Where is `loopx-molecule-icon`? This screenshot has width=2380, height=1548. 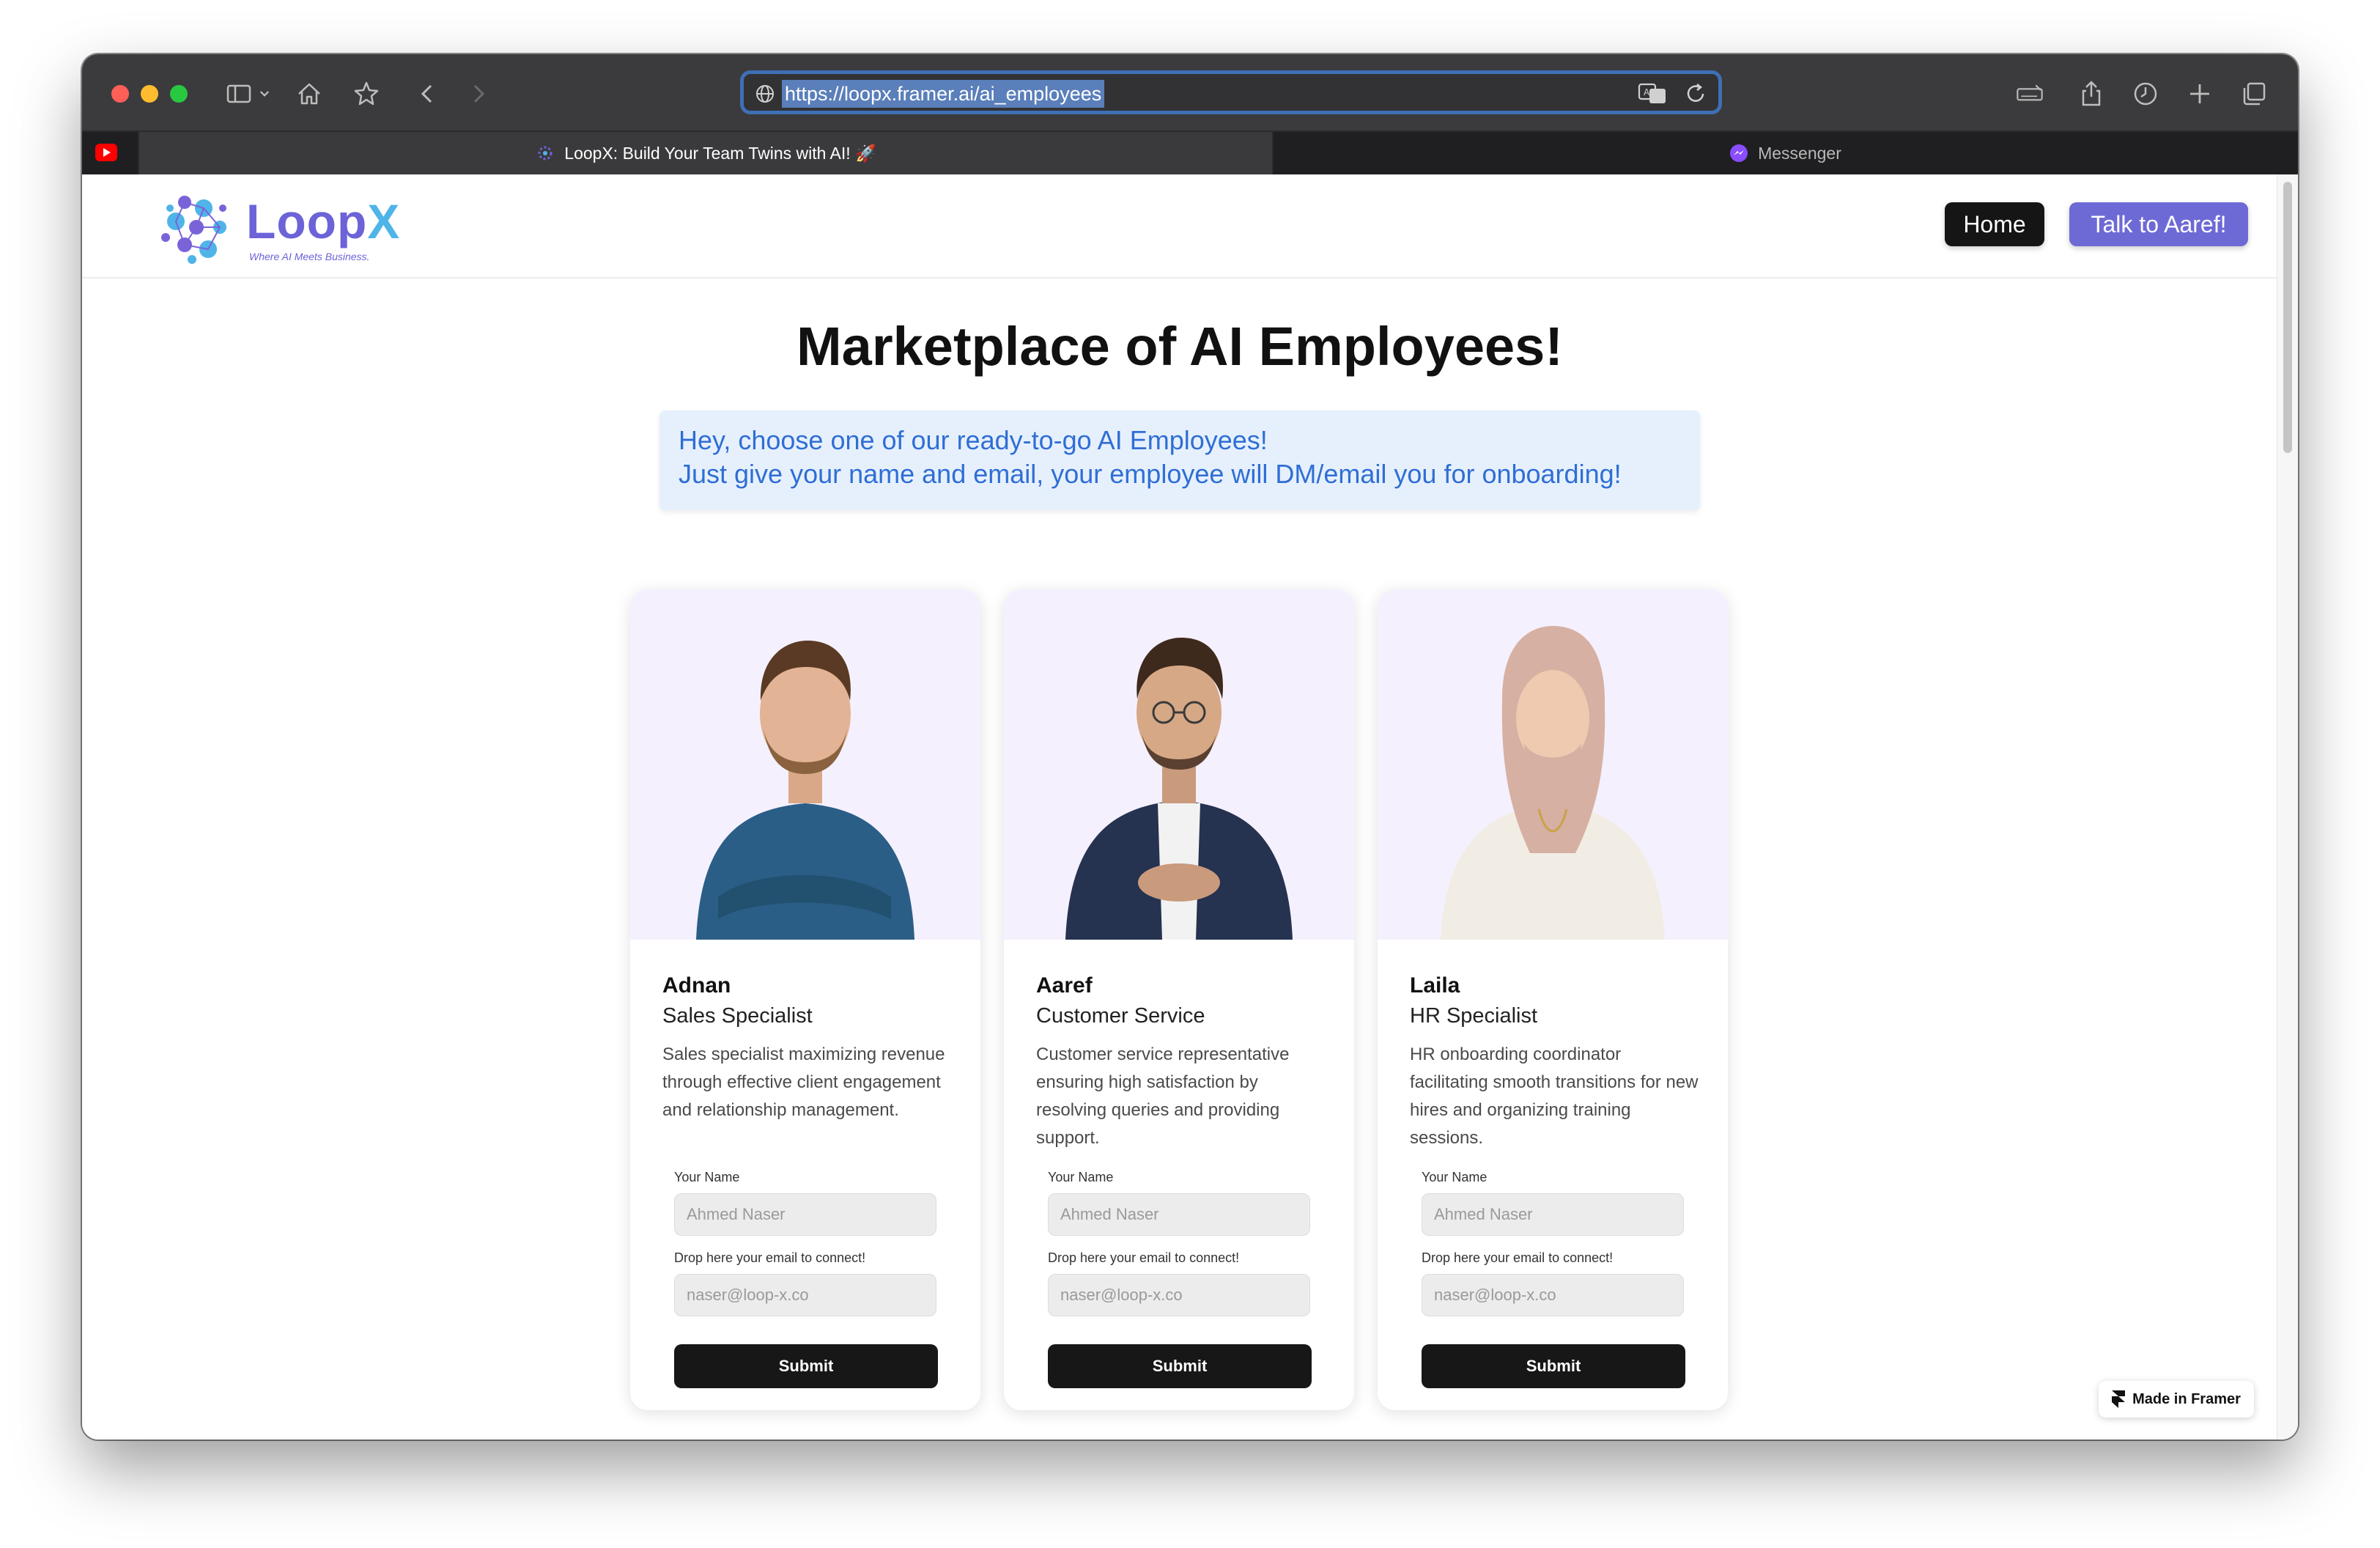 loopx-molecule-icon is located at coordinates (193, 230).